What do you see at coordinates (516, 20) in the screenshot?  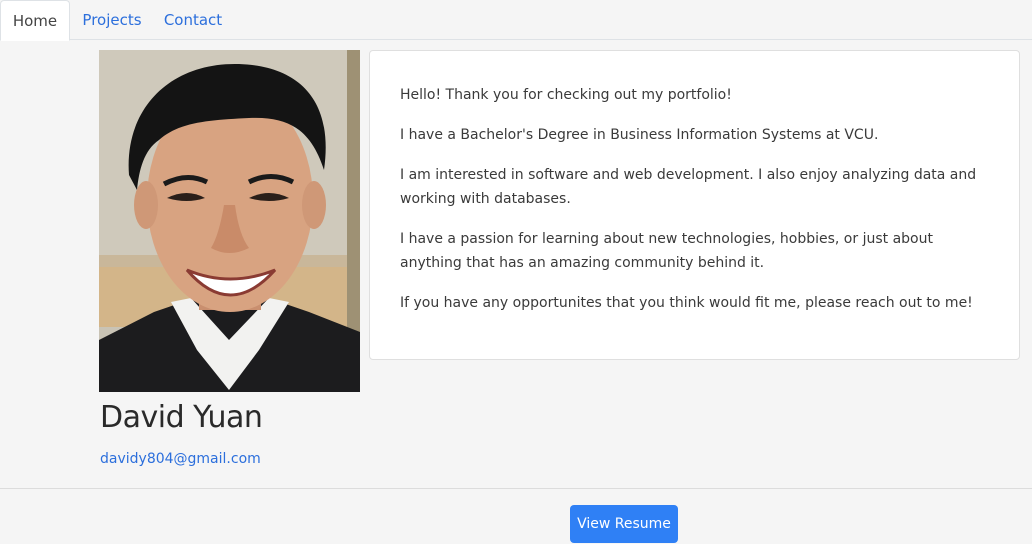 I see `nav-tabs: Home Projects Contact` at bounding box center [516, 20].